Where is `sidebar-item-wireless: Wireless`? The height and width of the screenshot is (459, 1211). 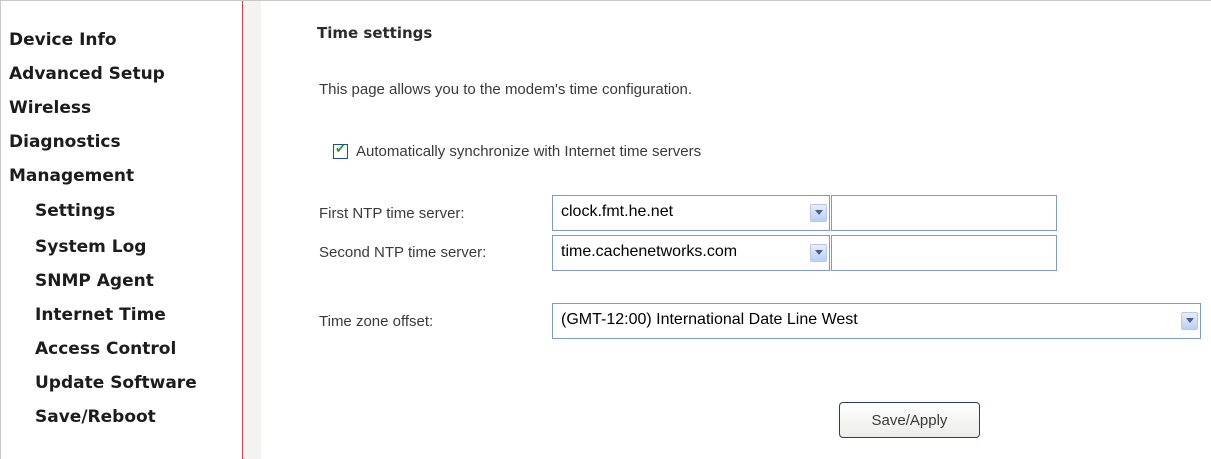 sidebar-item-wireless: Wireless is located at coordinates (50, 108).